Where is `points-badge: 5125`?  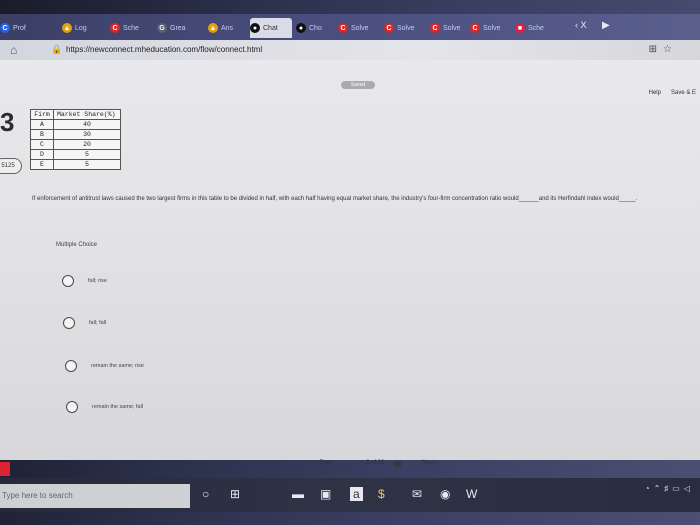 points-badge: 5125 is located at coordinates (11, 166).